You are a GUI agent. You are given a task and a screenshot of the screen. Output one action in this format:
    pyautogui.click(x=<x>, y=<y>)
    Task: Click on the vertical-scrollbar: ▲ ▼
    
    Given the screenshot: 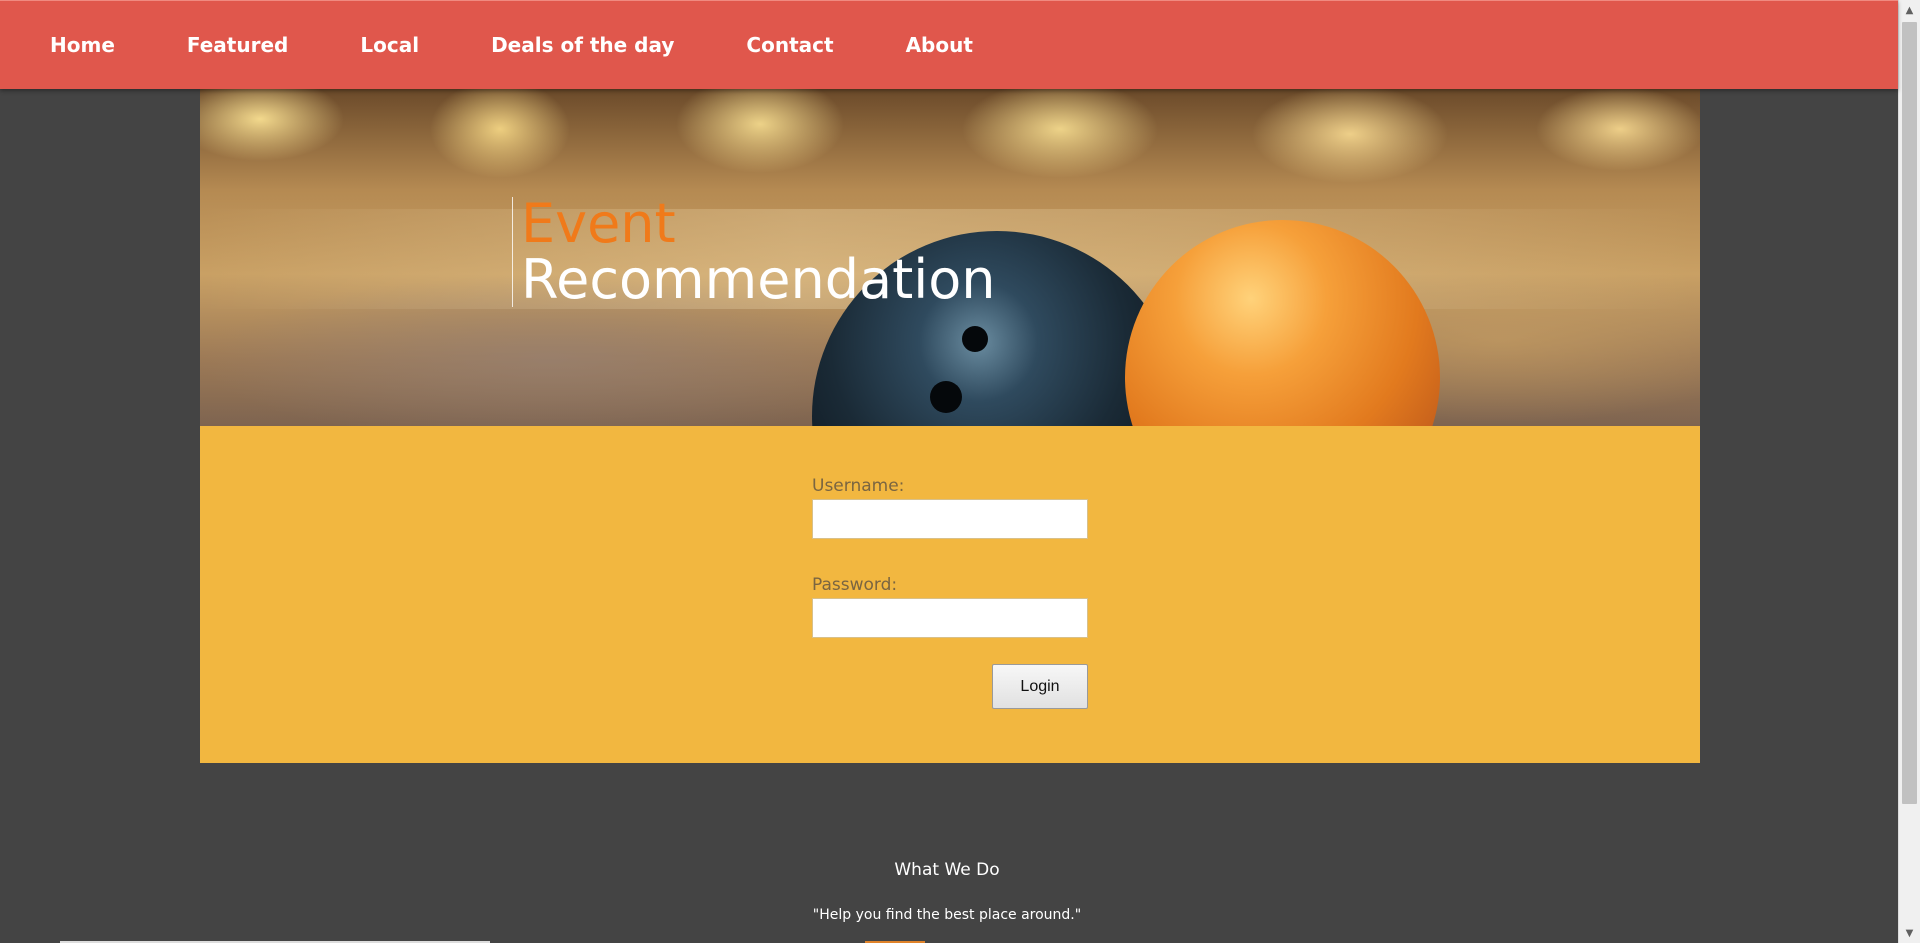 What is the action you would take?
    pyautogui.click(x=1909, y=471)
    